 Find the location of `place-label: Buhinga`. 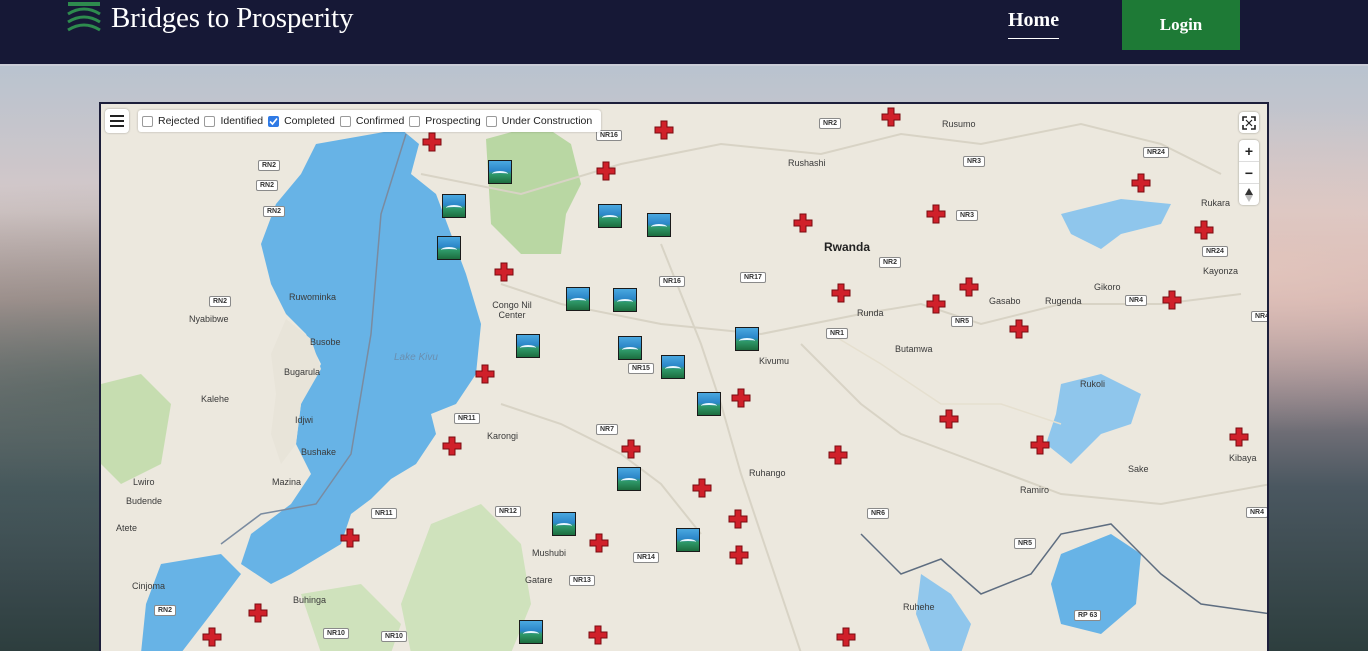

place-label: Buhinga is located at coordinates (310, 600).